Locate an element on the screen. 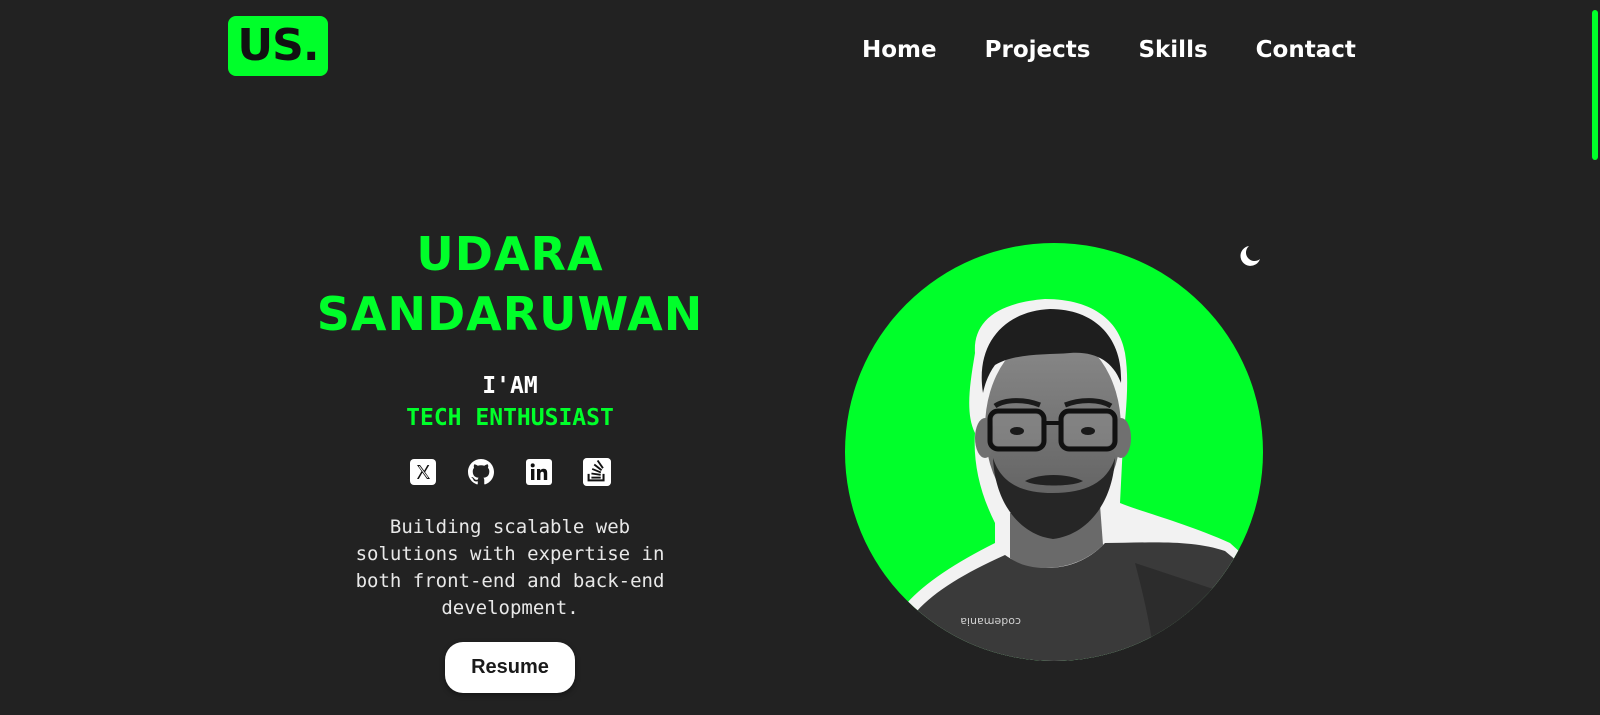  hero-name: UDARA SANDARUWAN is located at coordinates (510, 284).